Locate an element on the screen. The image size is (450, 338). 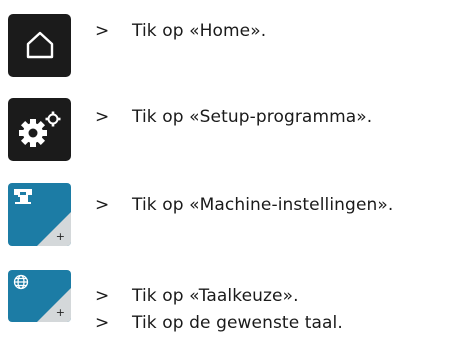
step-text: Tik op de gewenste taal. is located at coordinates (237, 323).